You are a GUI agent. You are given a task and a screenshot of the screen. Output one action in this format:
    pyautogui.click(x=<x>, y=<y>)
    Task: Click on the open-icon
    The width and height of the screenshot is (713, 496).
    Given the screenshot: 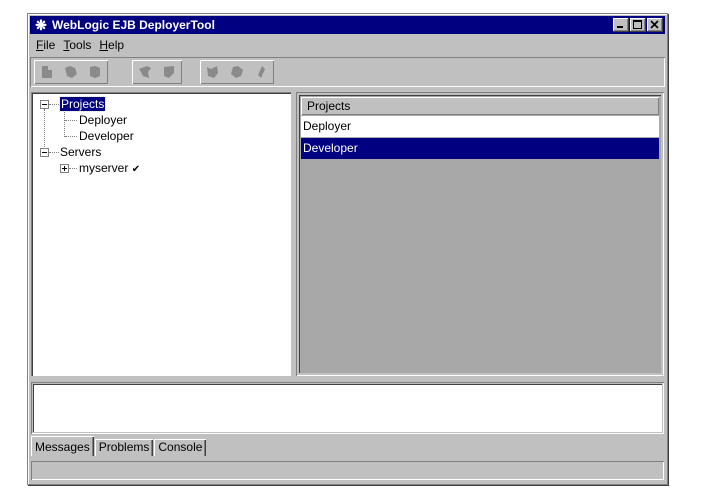 What is the action you would take?
    pyautogui.click(x=71, y=72)
    